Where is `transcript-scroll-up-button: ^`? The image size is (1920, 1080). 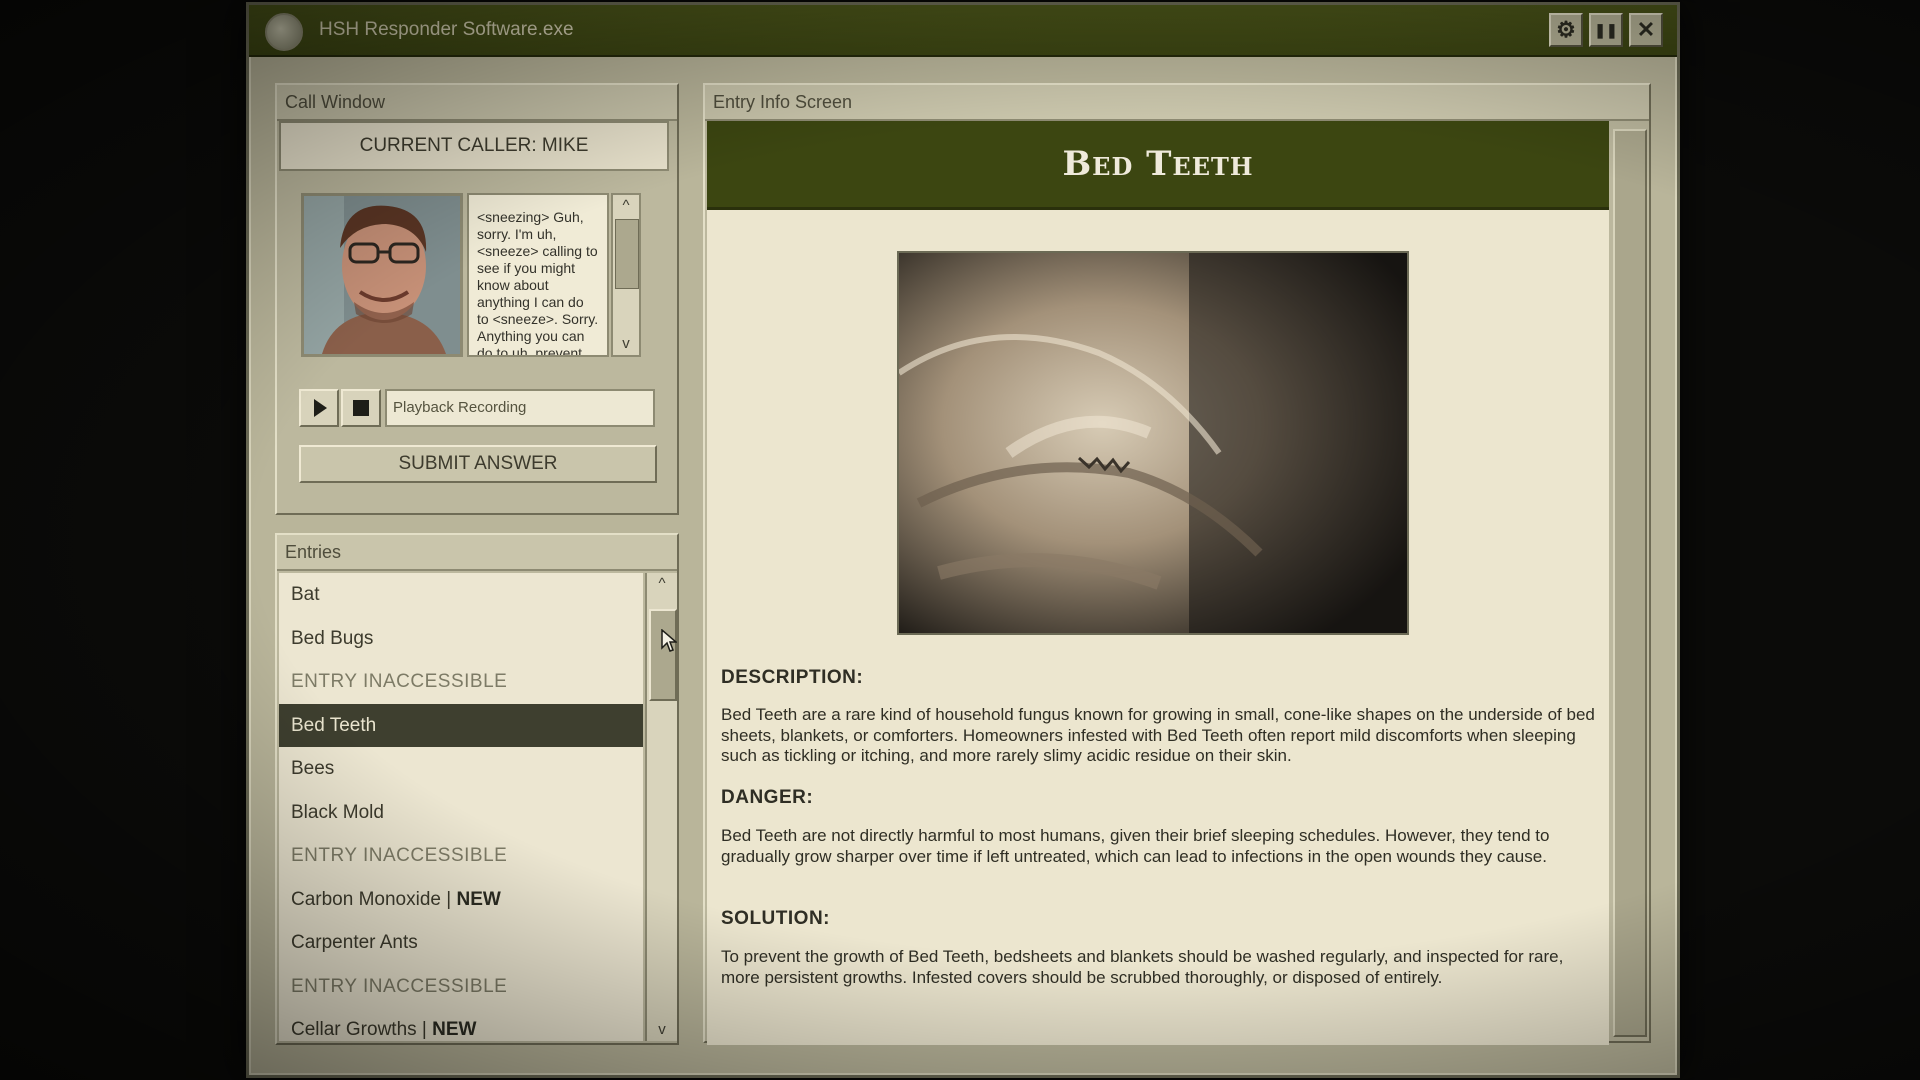
transcript-scroll-up-button: ^ is located at coordinates (626, 206).